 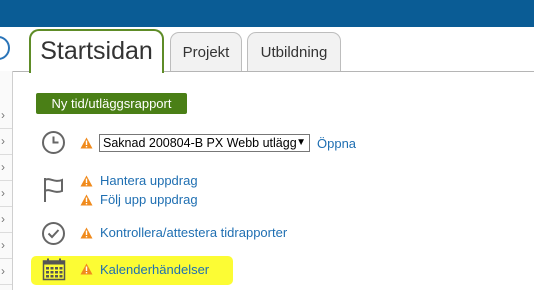 I want to click on missing-report-select: Saknad 200804-B PX Webb utlägg ▼, so click(x=204, y=143).